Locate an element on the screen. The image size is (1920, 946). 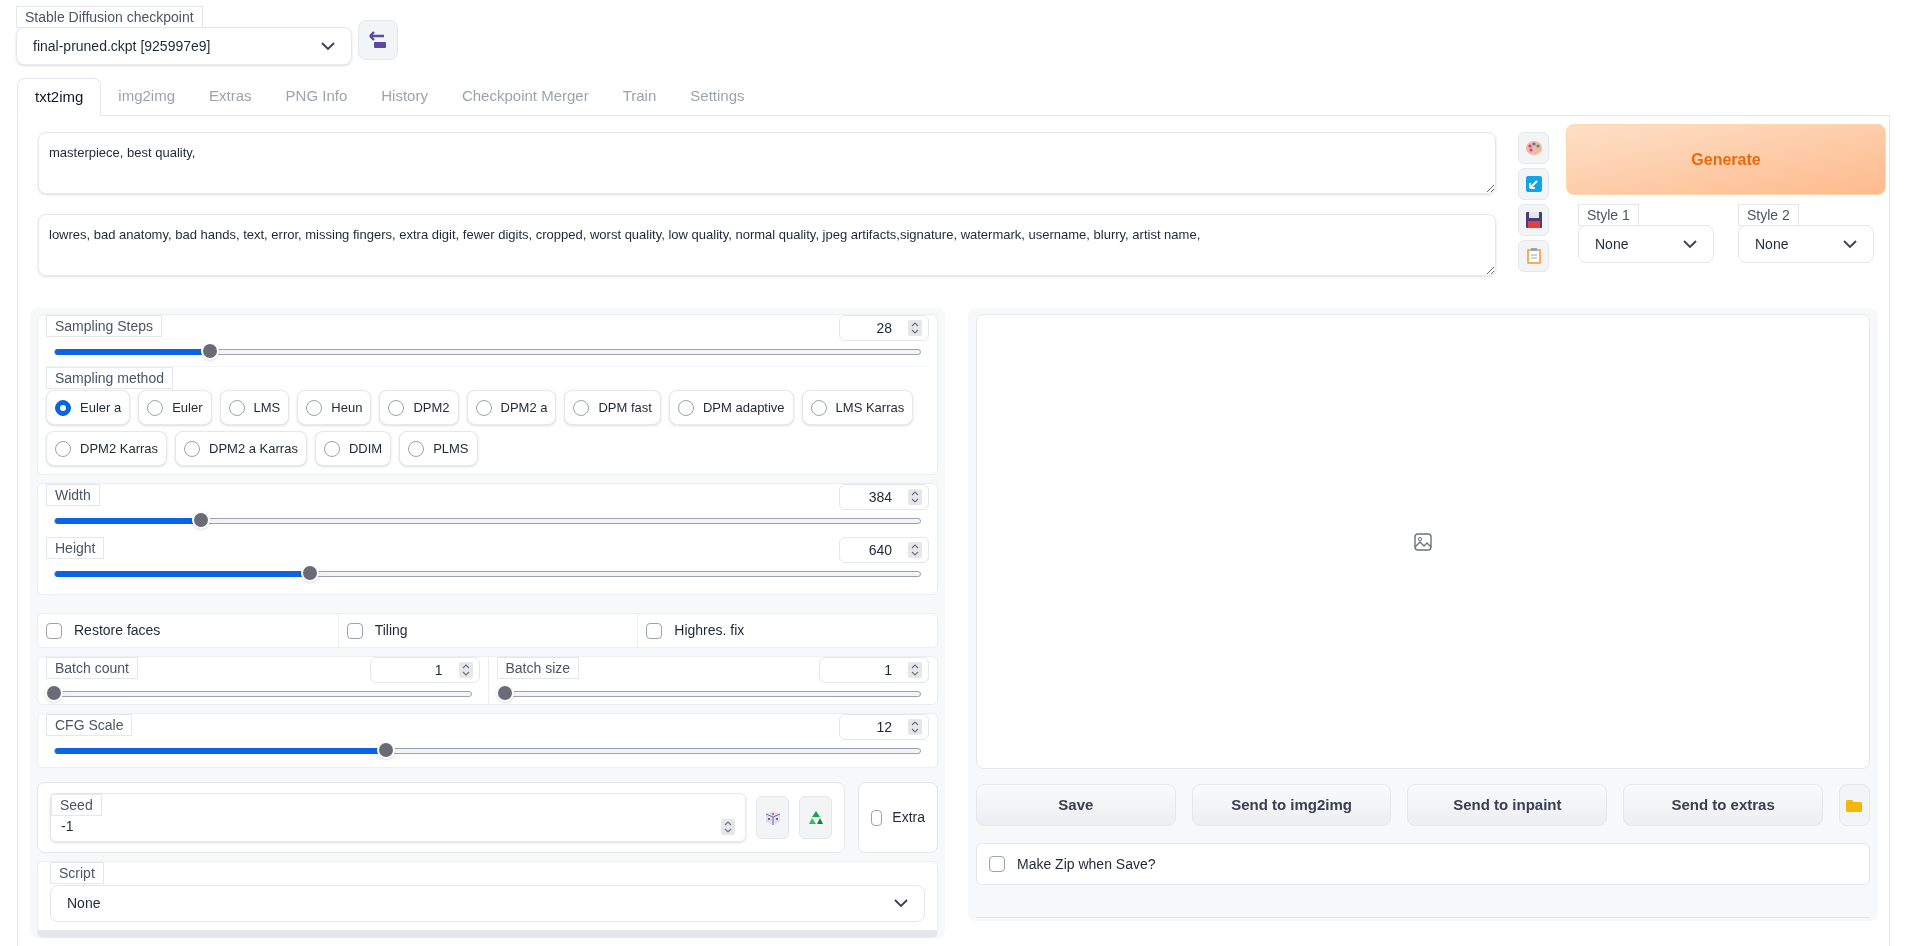
field-label: Width is located at coordinates (73, 495).